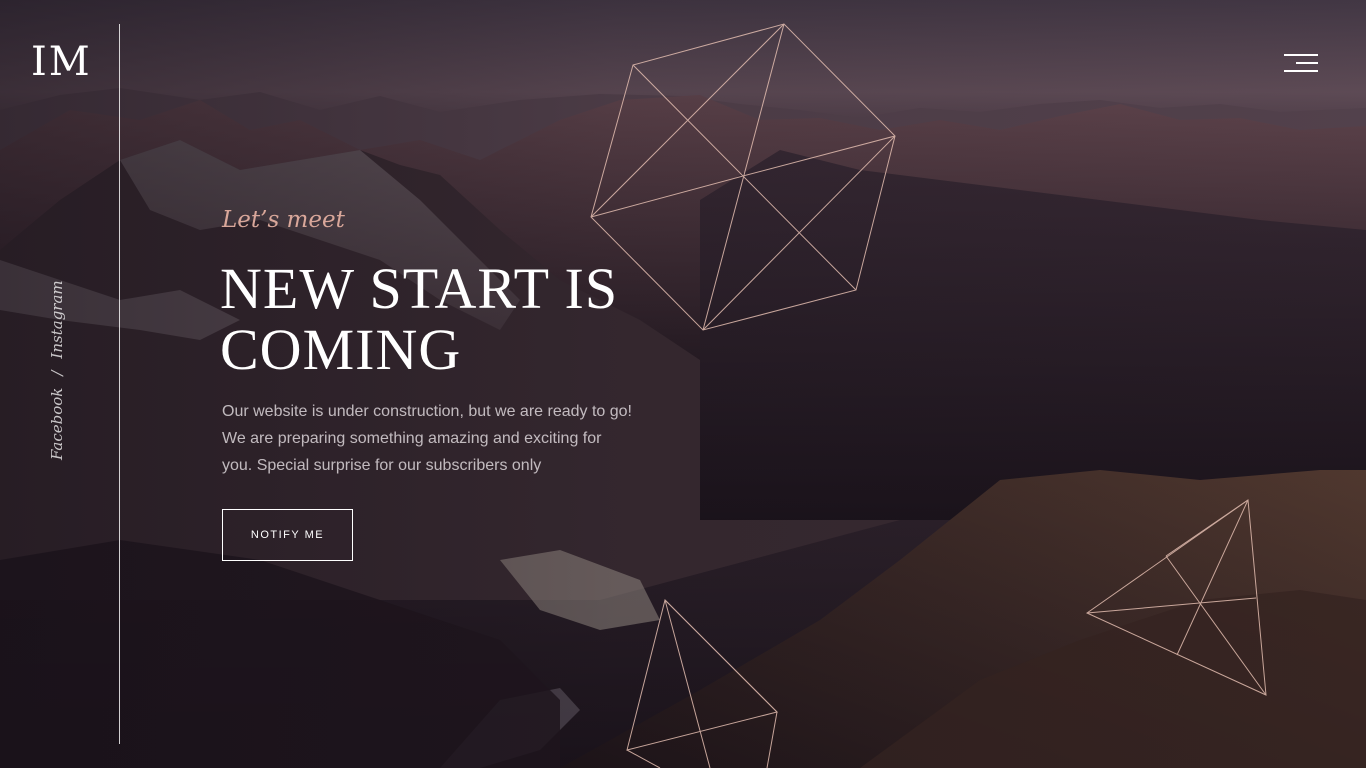  Describe the element at coordinates (57, 424) in the screenshot. I see `facebook-link: Facebook` at that location.